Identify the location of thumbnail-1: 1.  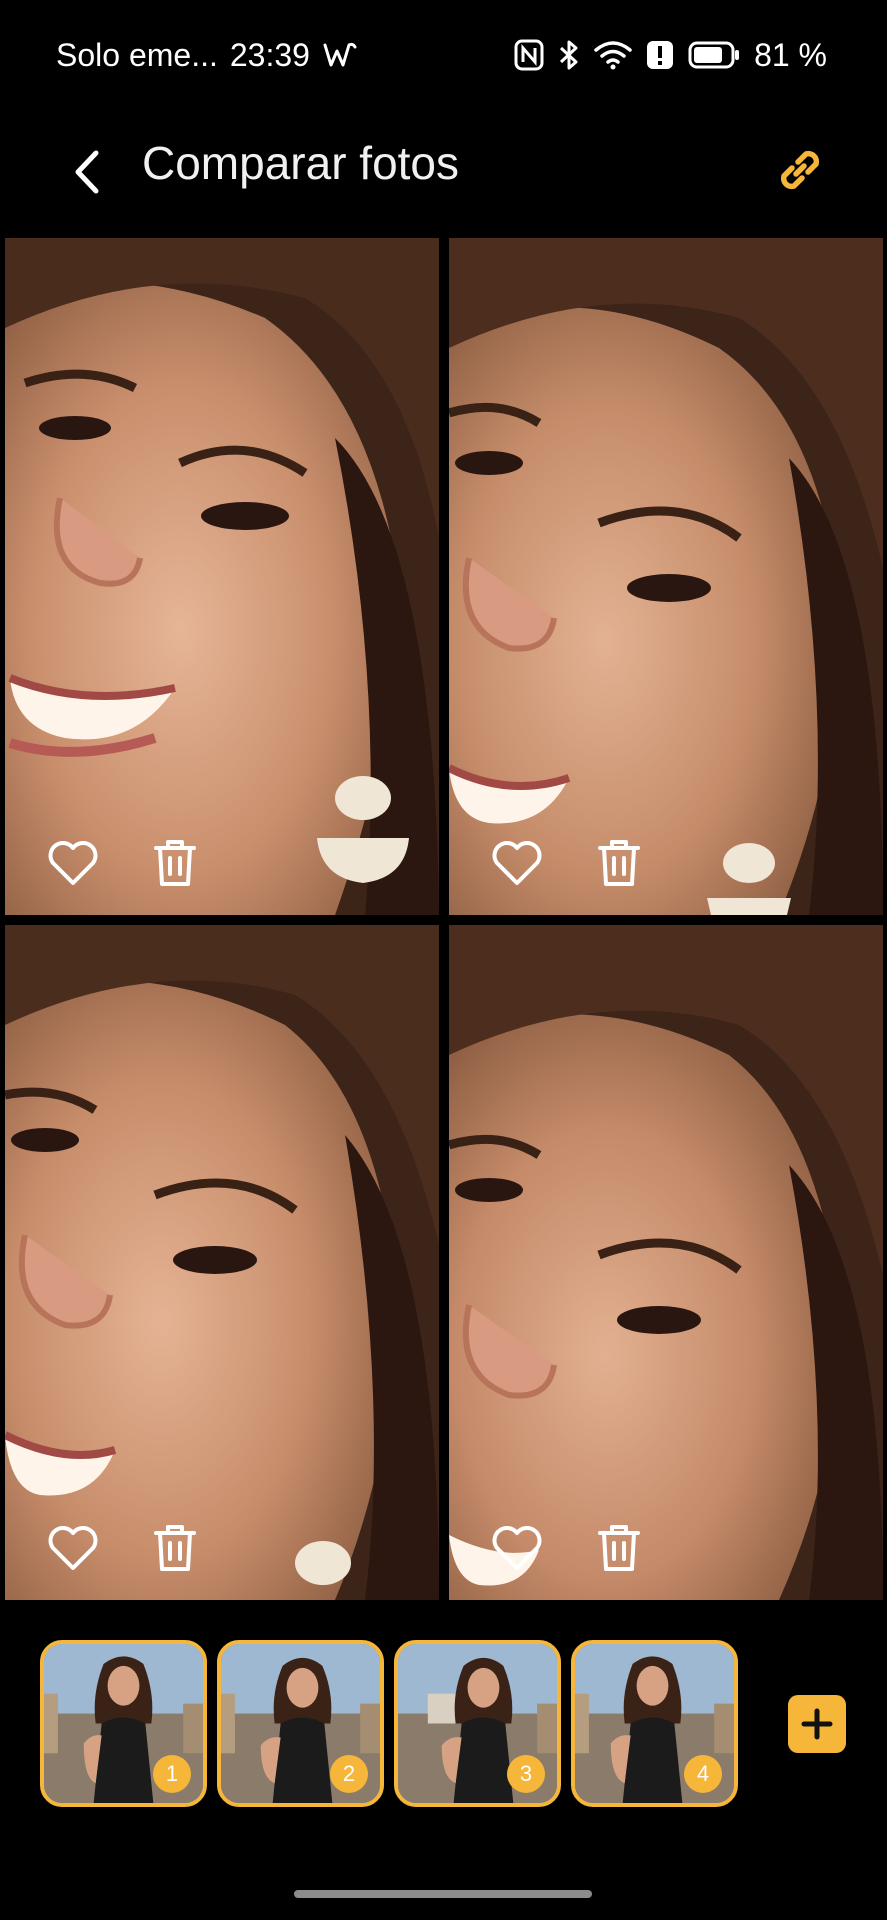
(123, 1723).